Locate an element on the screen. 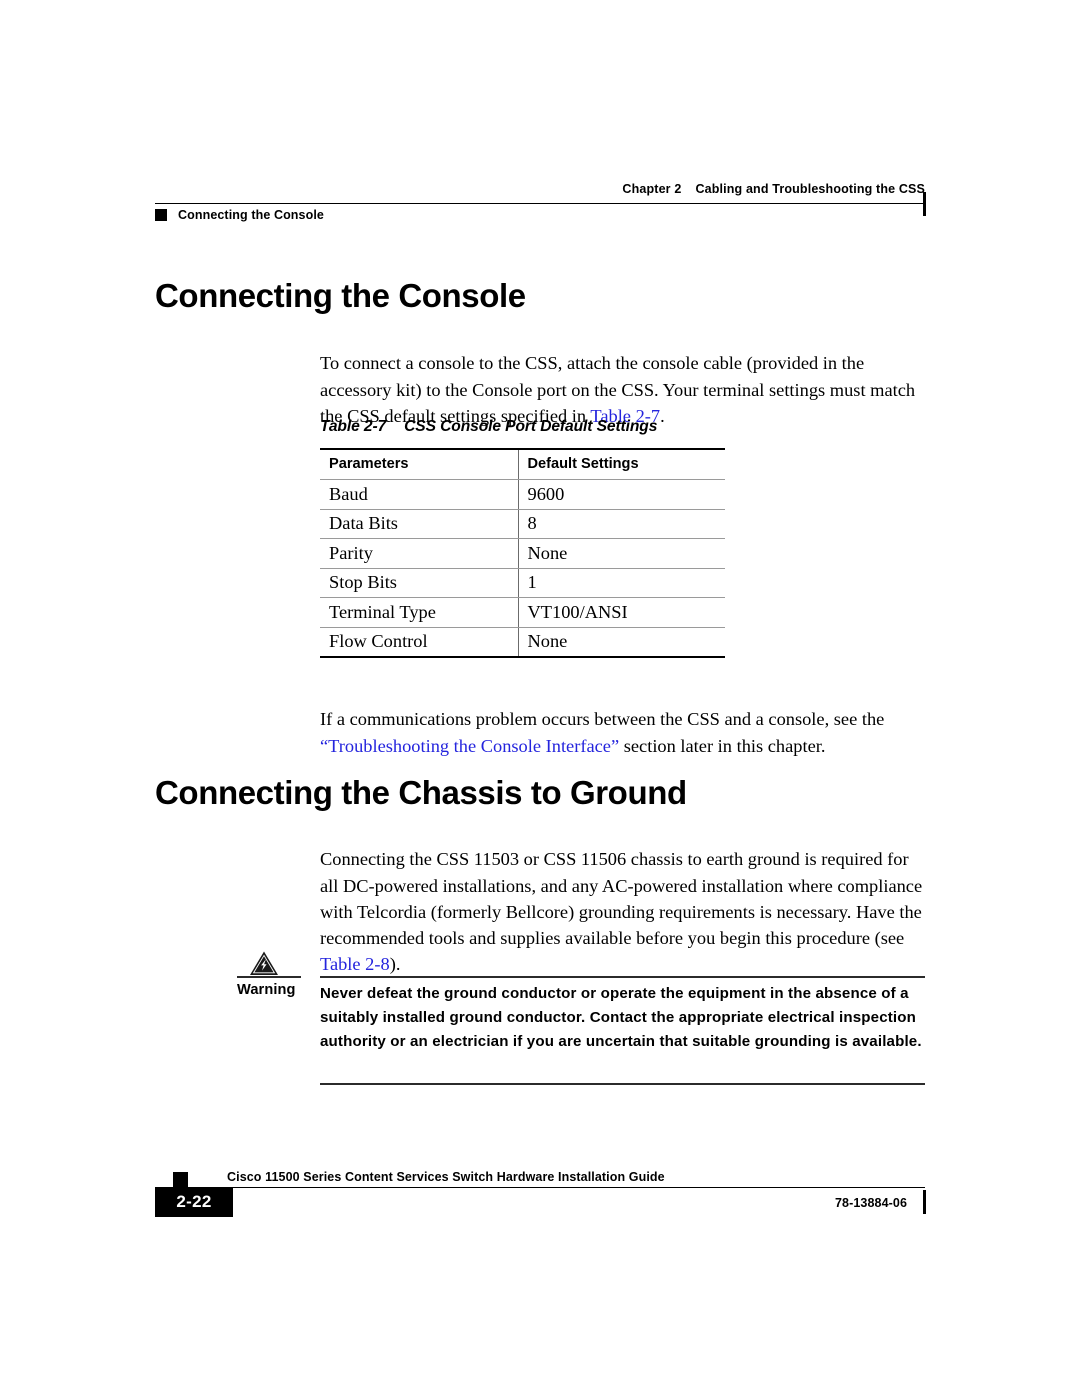 This screenshot has height=1397, width=1080. footer-page-number: 2-22 is located at coordinates (194, 1202).